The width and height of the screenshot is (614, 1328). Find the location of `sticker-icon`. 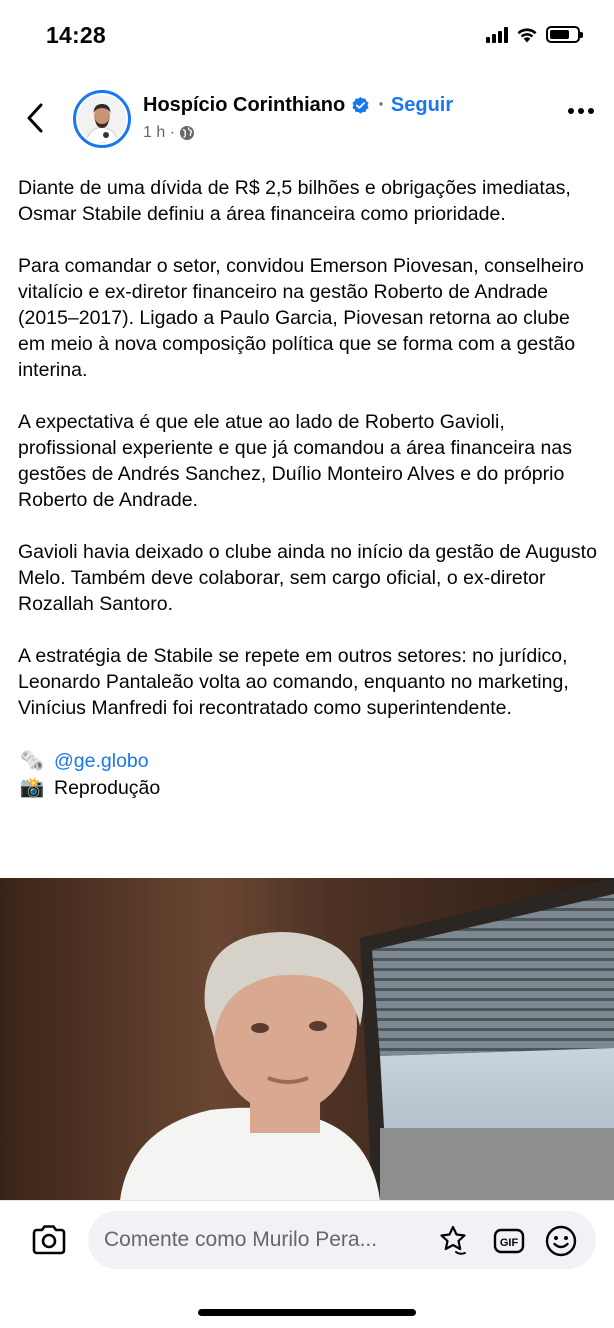

sticker-icon is located at coordinates (453, 1241).